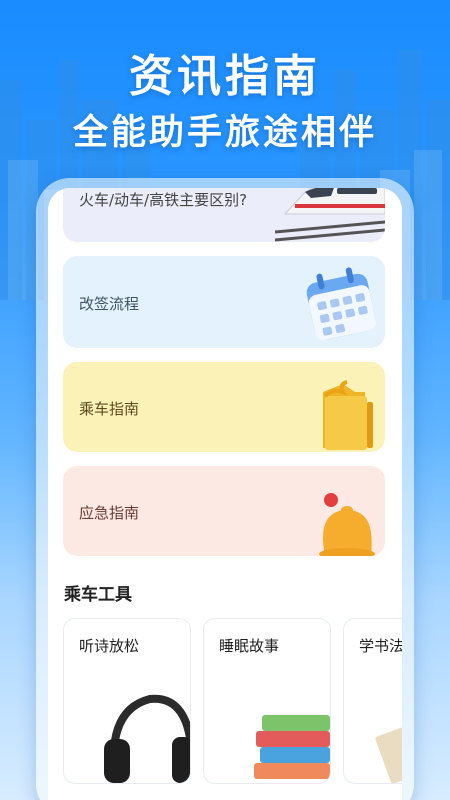  I want to click on tool-card-poetry-relax: 听诗放松, so click(127, 701).